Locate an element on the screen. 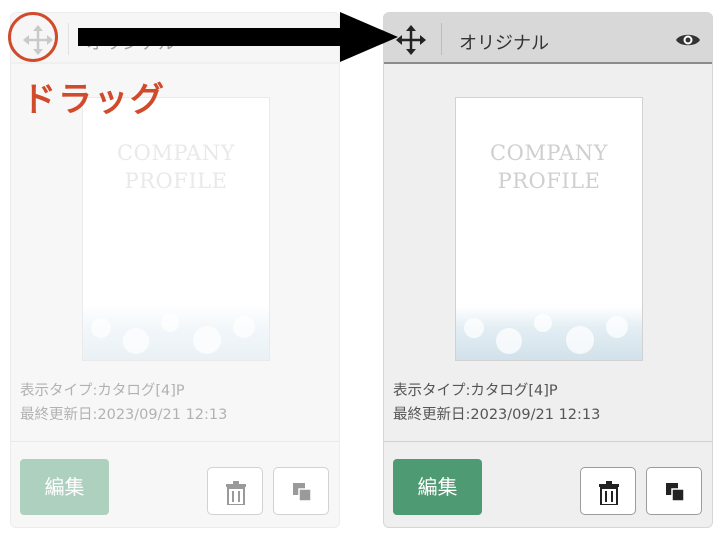  drag-highlight-circle is located at coordinates (33, 37).